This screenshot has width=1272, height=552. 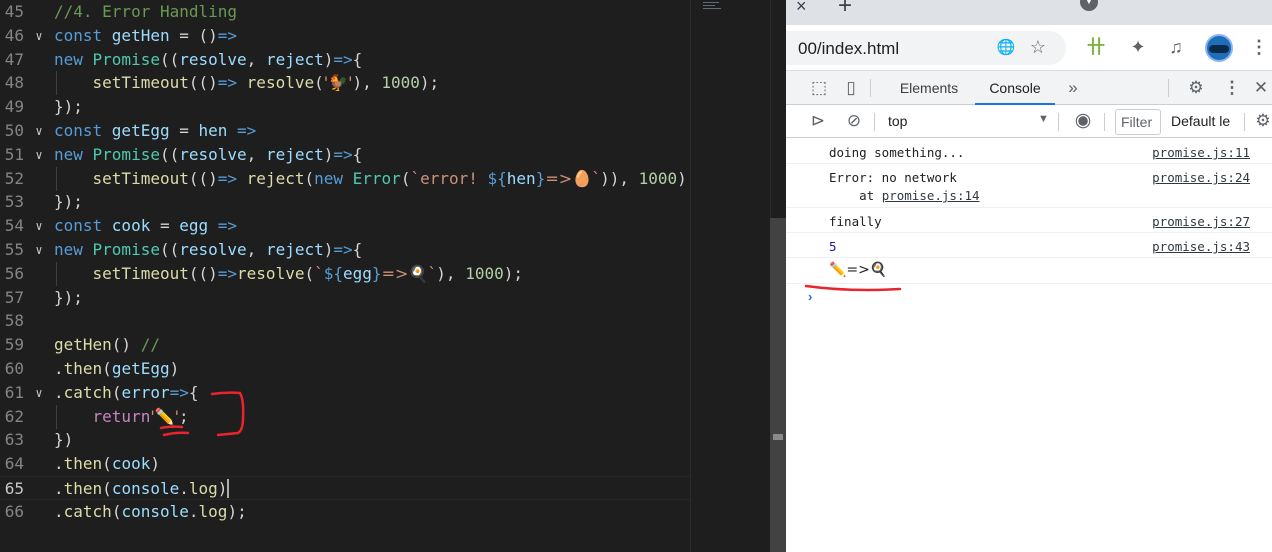 What do you see at coordinates (345, 155) in the screenshot?
I see `code-line: 51 ∨ new Promise((resolve, reject)=>{` at bounding box center [345, 155].